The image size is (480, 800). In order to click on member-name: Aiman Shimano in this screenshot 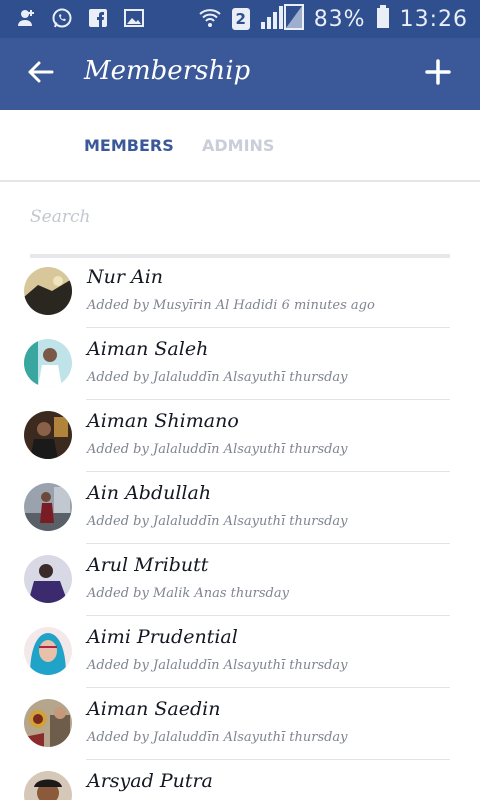, I will do `click(163, 421)`.